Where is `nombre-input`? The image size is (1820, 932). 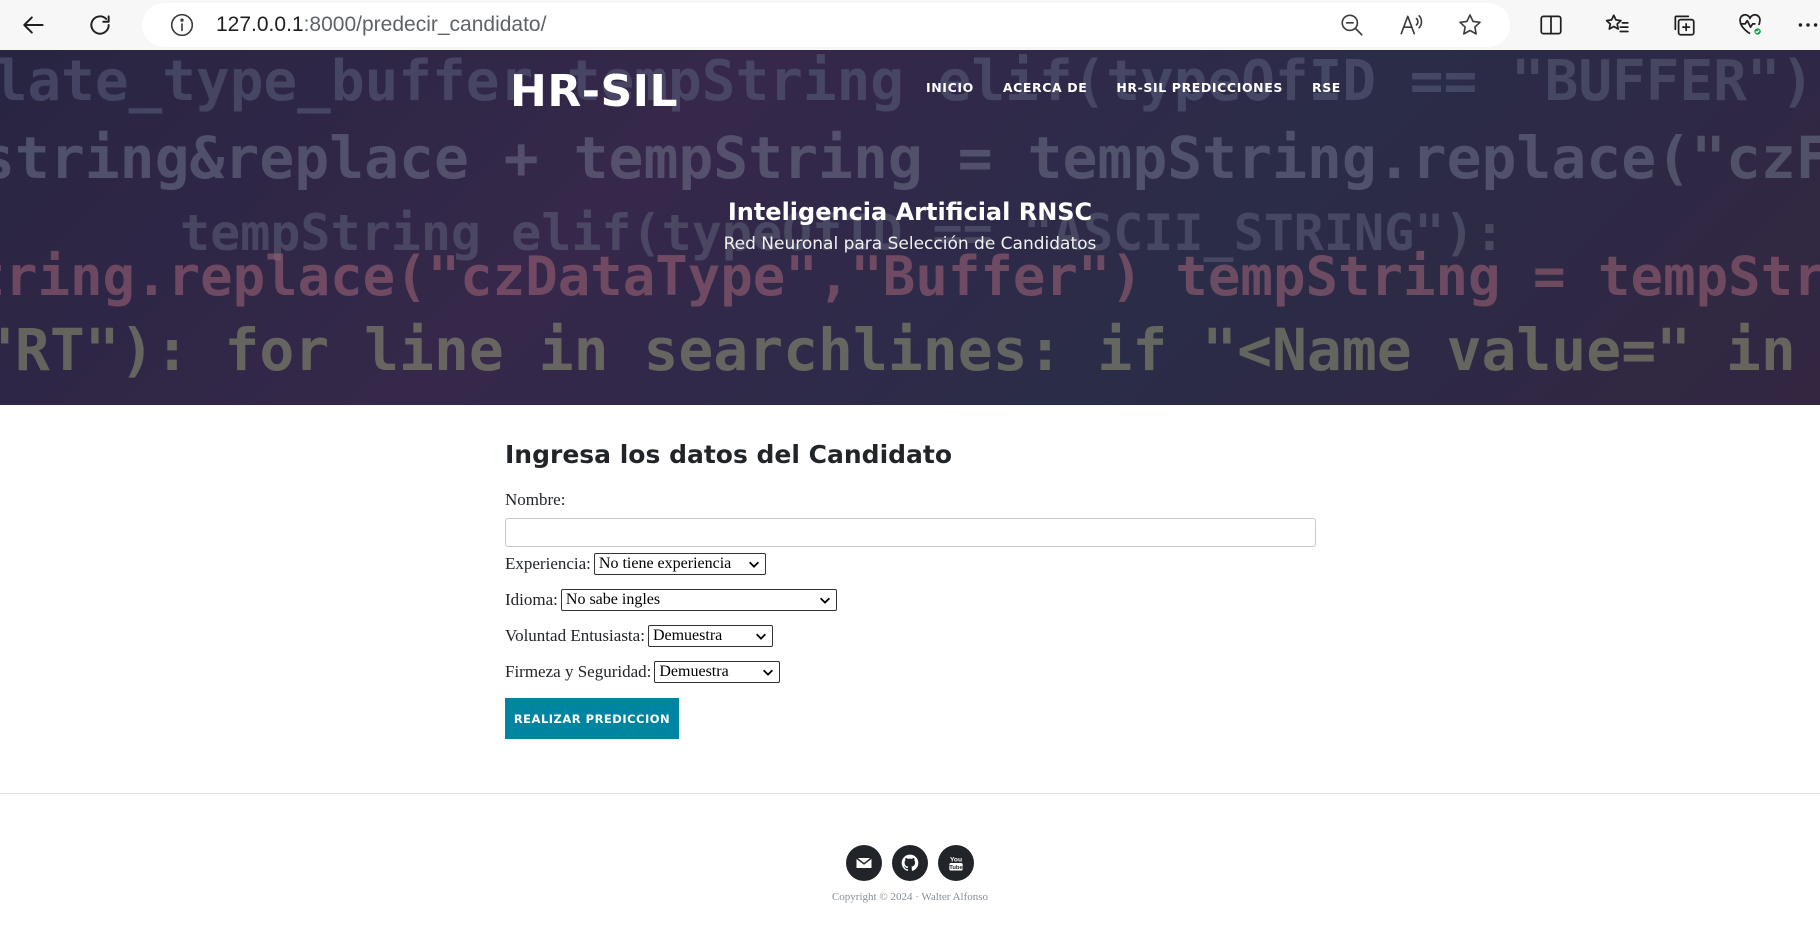
nombre-input is located at coordinates (910, 532).